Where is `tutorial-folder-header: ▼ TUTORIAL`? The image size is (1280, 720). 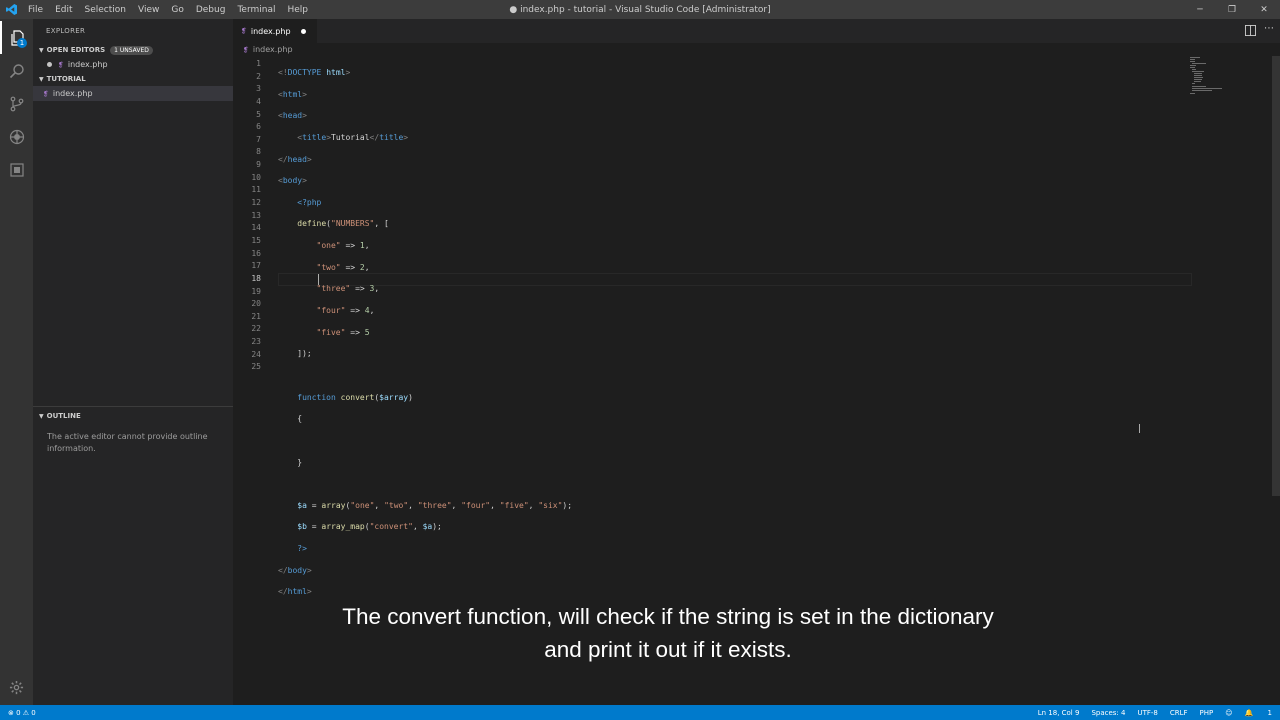 tutorial-folder-header: ▼ TUTORIAL is located at coordinates (133, 79).